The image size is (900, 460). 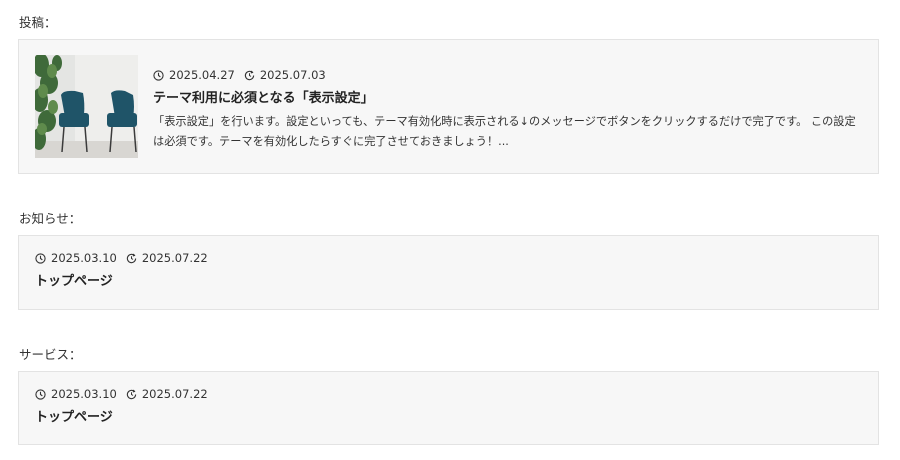 What do you see at coordinates (121, 258) in the screenshot?
I see `news-meta: 2025.03.10 2025.07.22` at bounding box center [121, 258].